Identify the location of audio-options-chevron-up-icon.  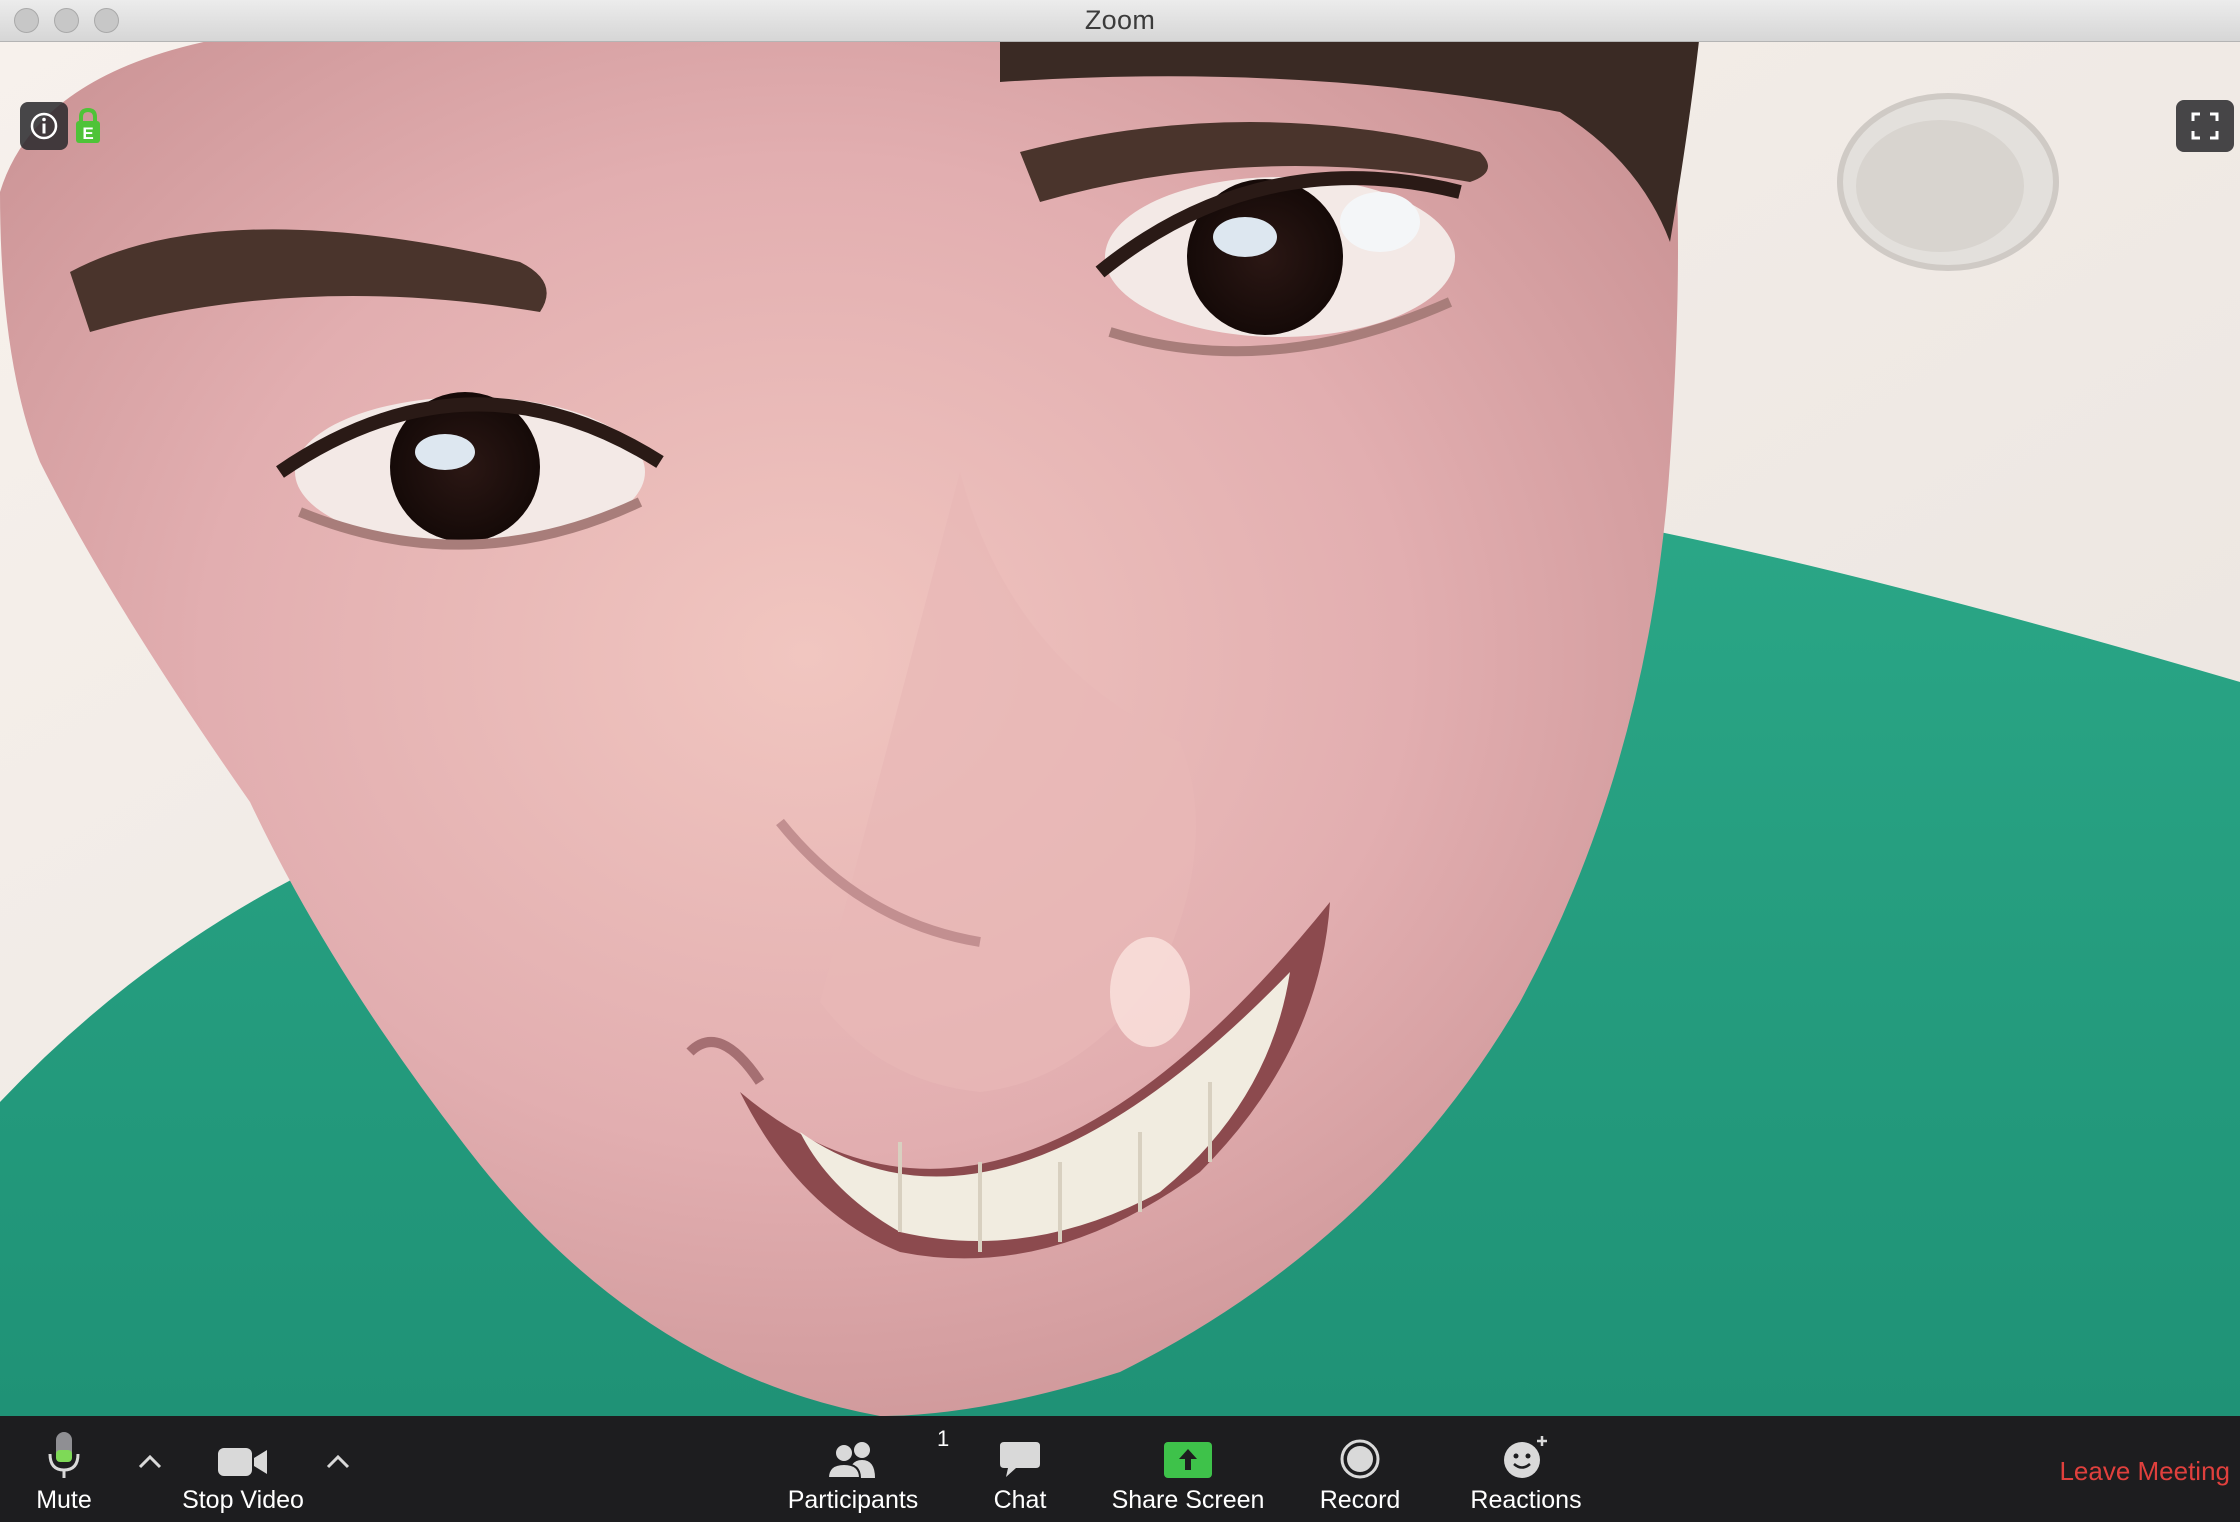
(150, 1462).